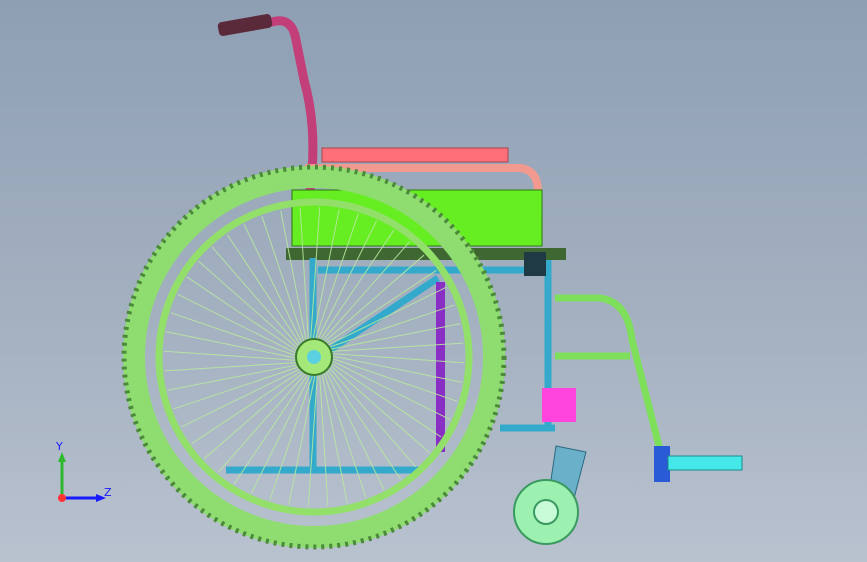 This screenshot has height=562, width=867. Describe the element at coordinates (314, 357) in the screenshot. I see `hub-axle` at that location.